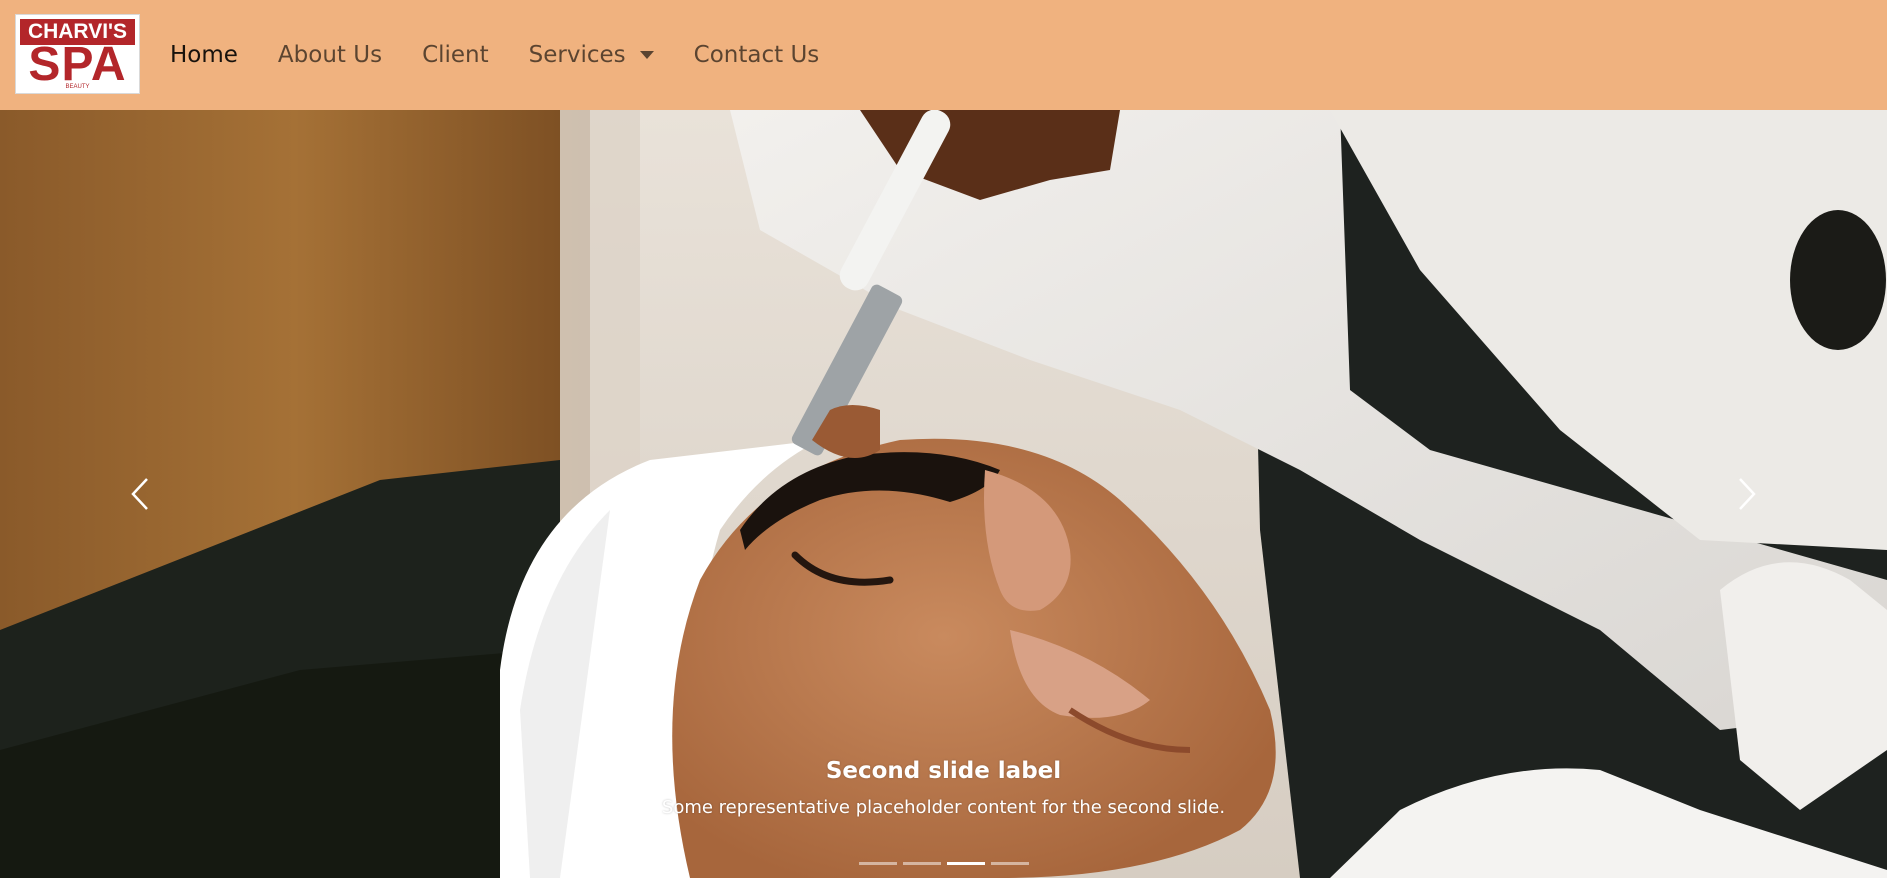 Image resolution: width=1887 pixels, height=878 pixels. What do you see at coordinates (943, 771) in the screenshot?
I see `slide-title: Second slide label` at bounding box center [943, 771].